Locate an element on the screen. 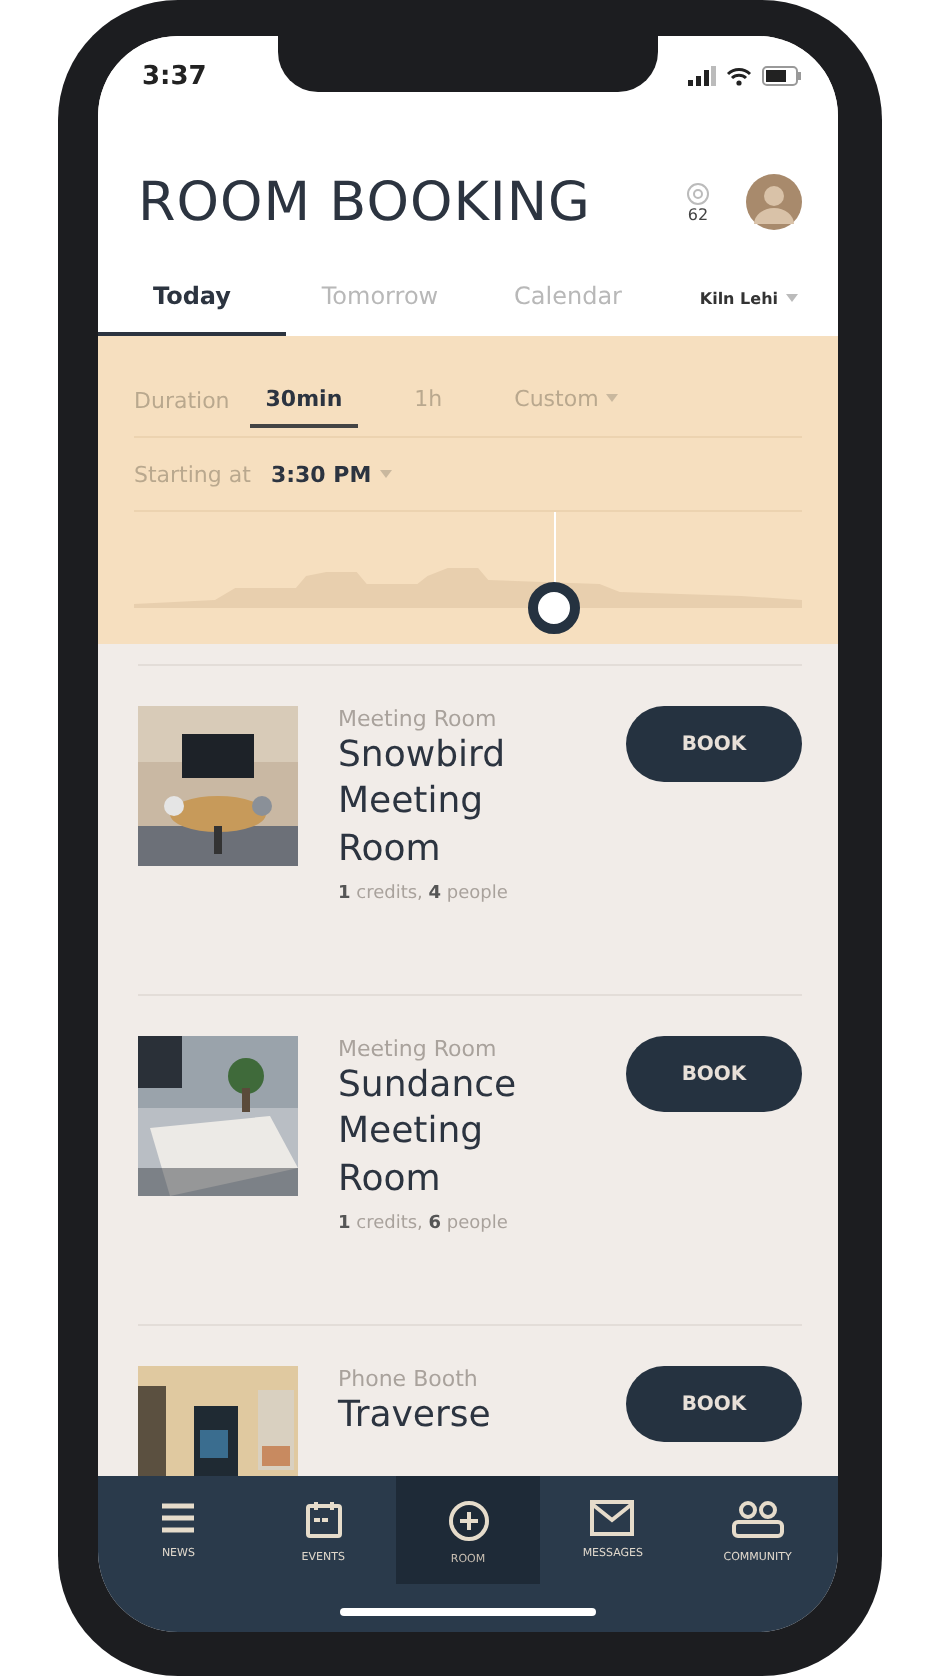  start-time-dropdown: 3:30 PM is located at coordinates (331, 474).